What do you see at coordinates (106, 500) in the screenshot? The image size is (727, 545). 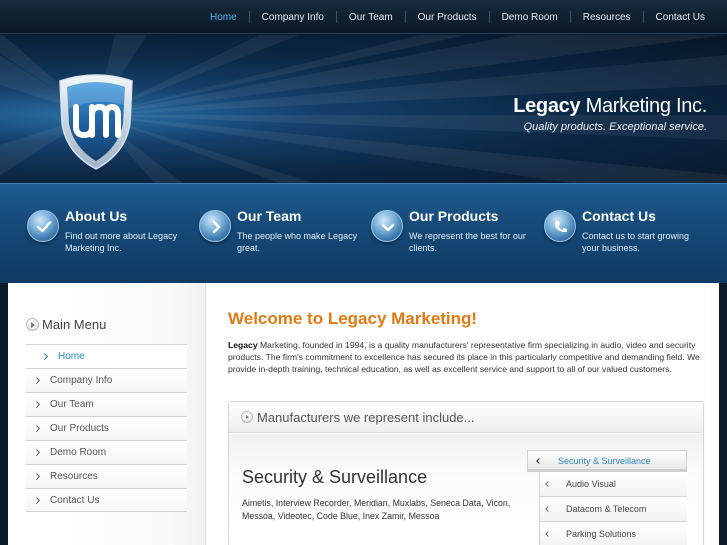 I see `sidebar-item-contact-us: Contact Us` at bounding box center [106, 500].